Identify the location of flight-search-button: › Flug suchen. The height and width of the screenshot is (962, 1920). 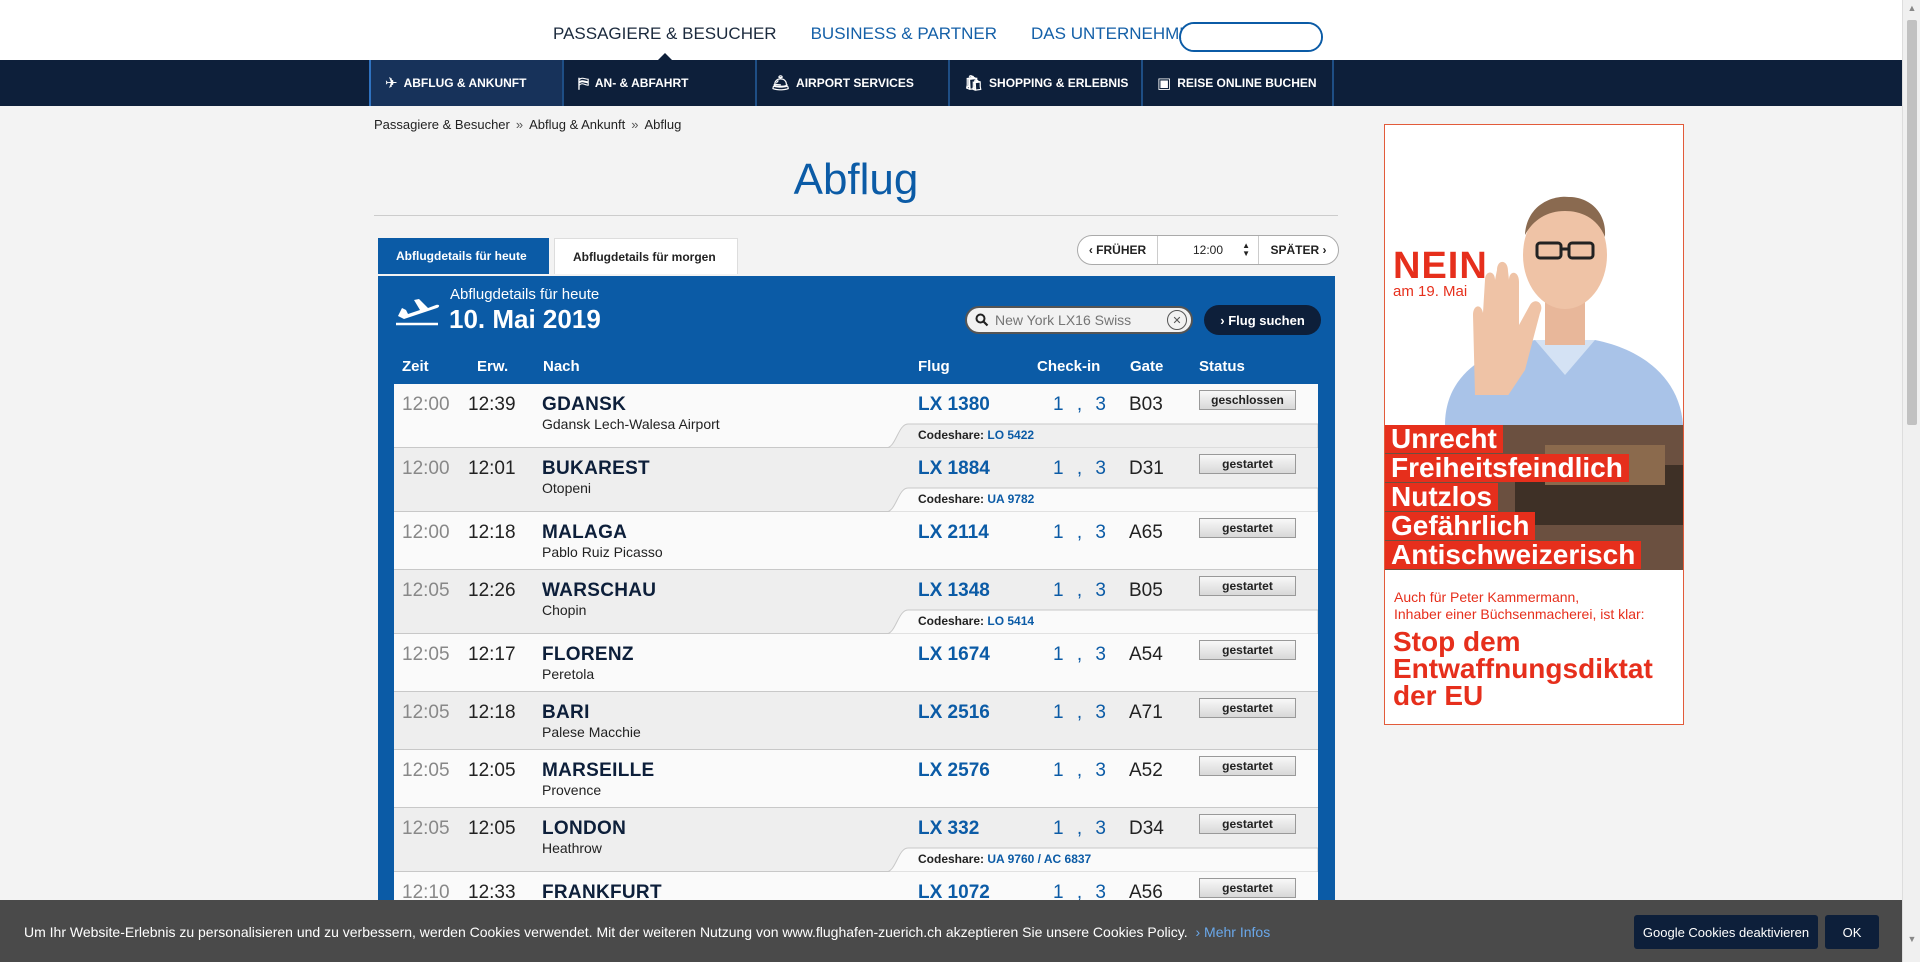
(1262, 320).